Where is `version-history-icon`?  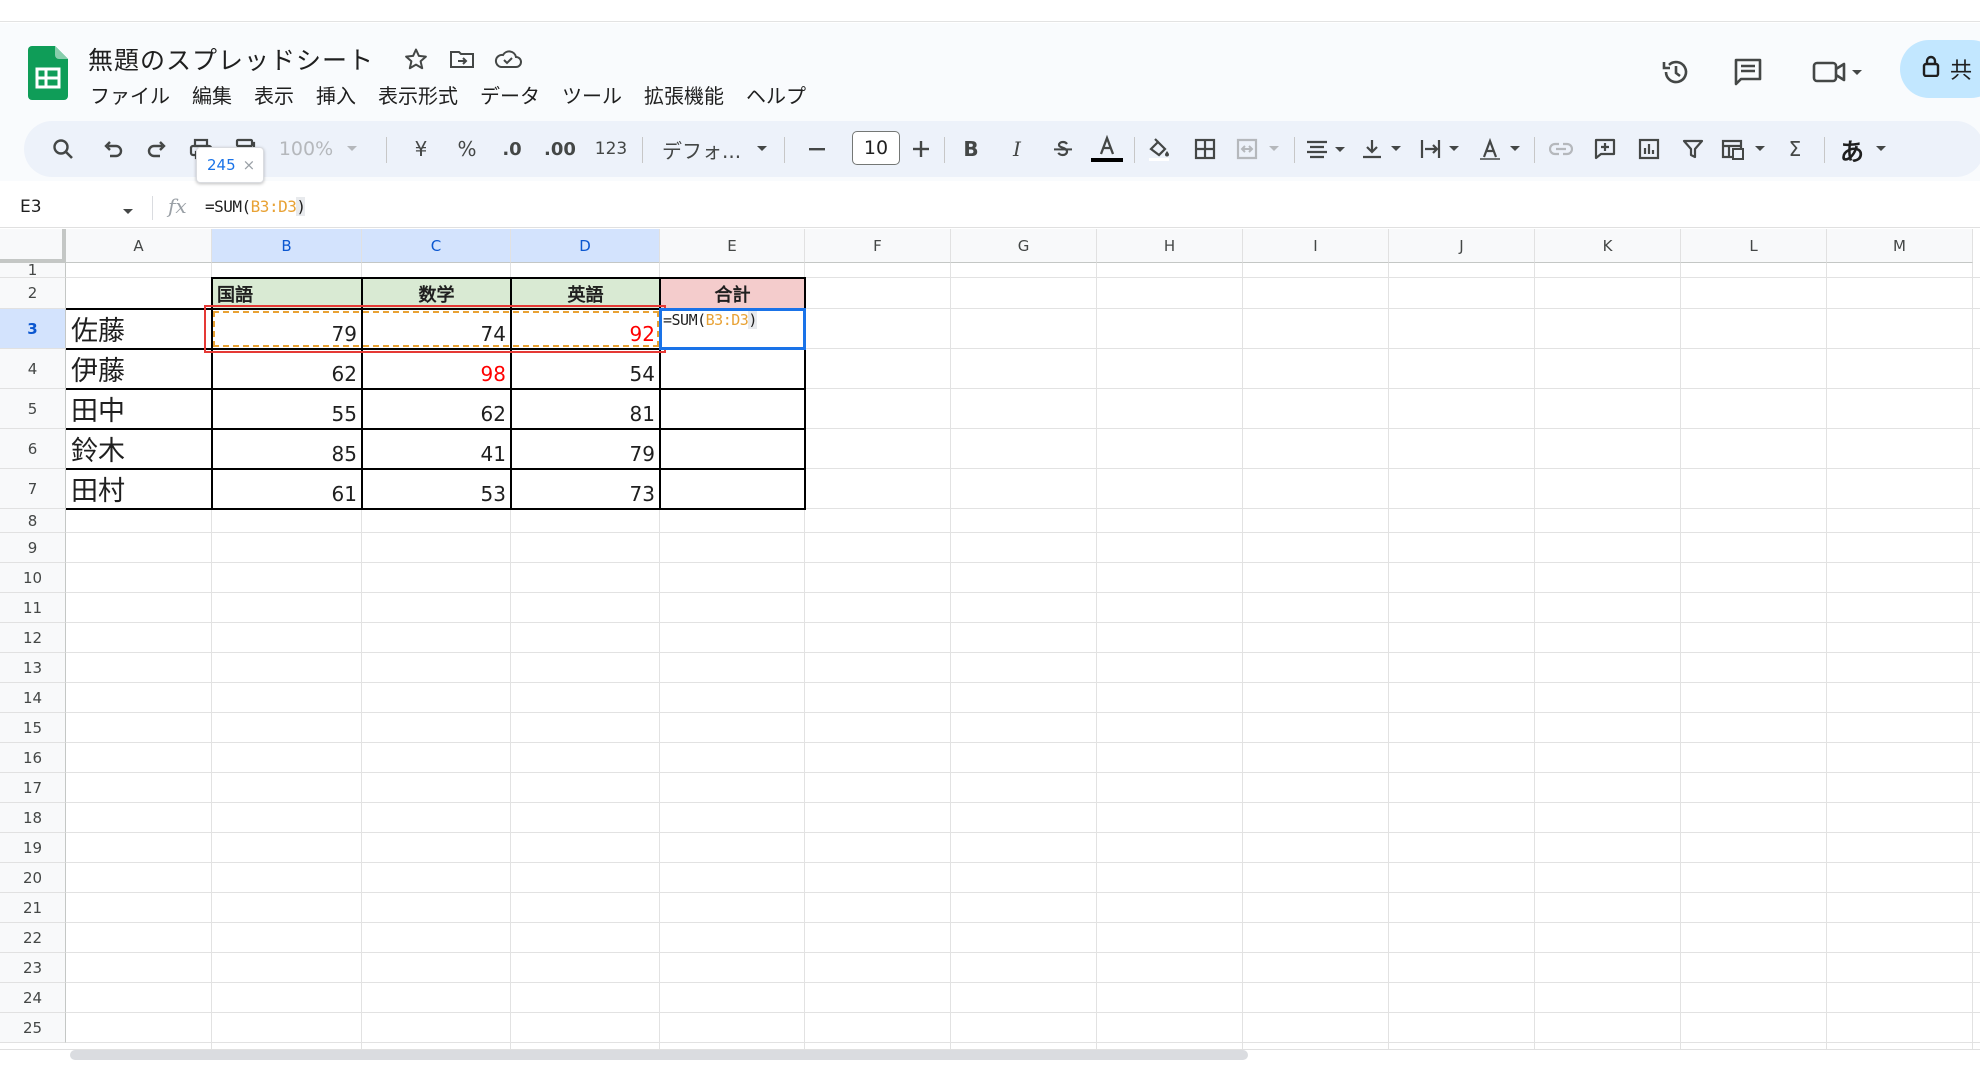
version-history-icon is located at coordinates (1676, 72).